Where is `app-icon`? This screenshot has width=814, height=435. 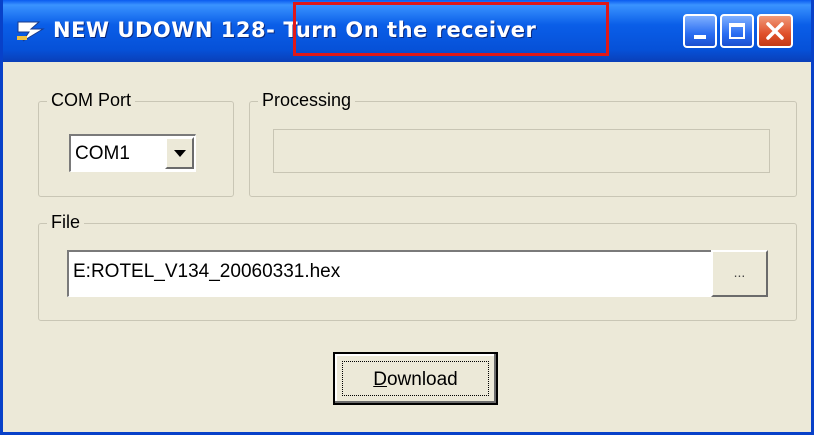 app-icon is located at coordinates (31, 31).